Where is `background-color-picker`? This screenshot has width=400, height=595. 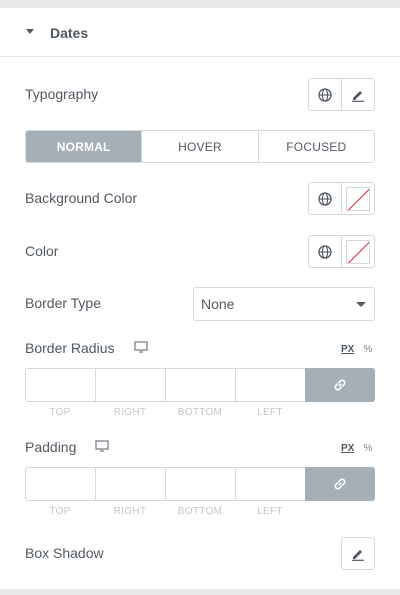
background-color-picker is located at coordinates (357, 198).